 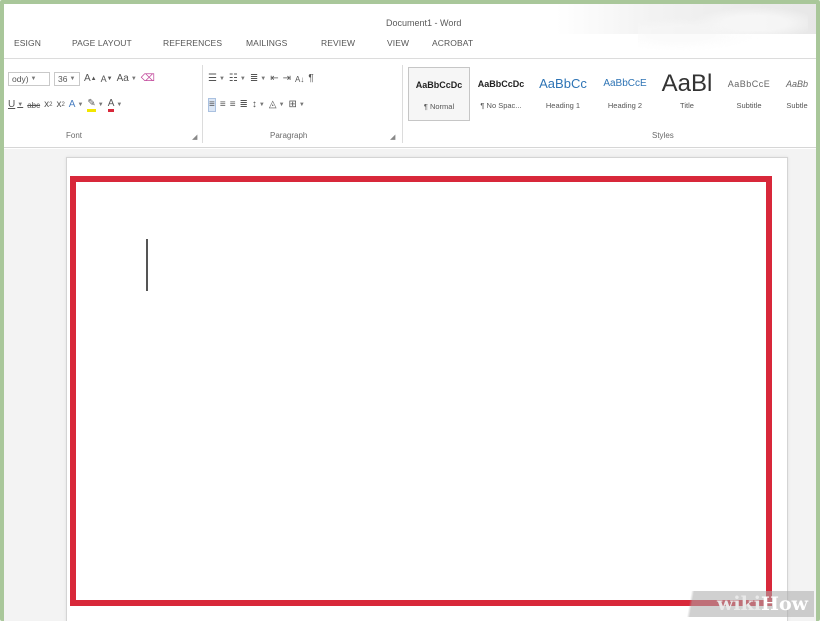 What do you see at coordinates (194, 137) in the screenshot?
I see `font-dialog-launcher-icon: ◢` at bounding box center [194, 137].